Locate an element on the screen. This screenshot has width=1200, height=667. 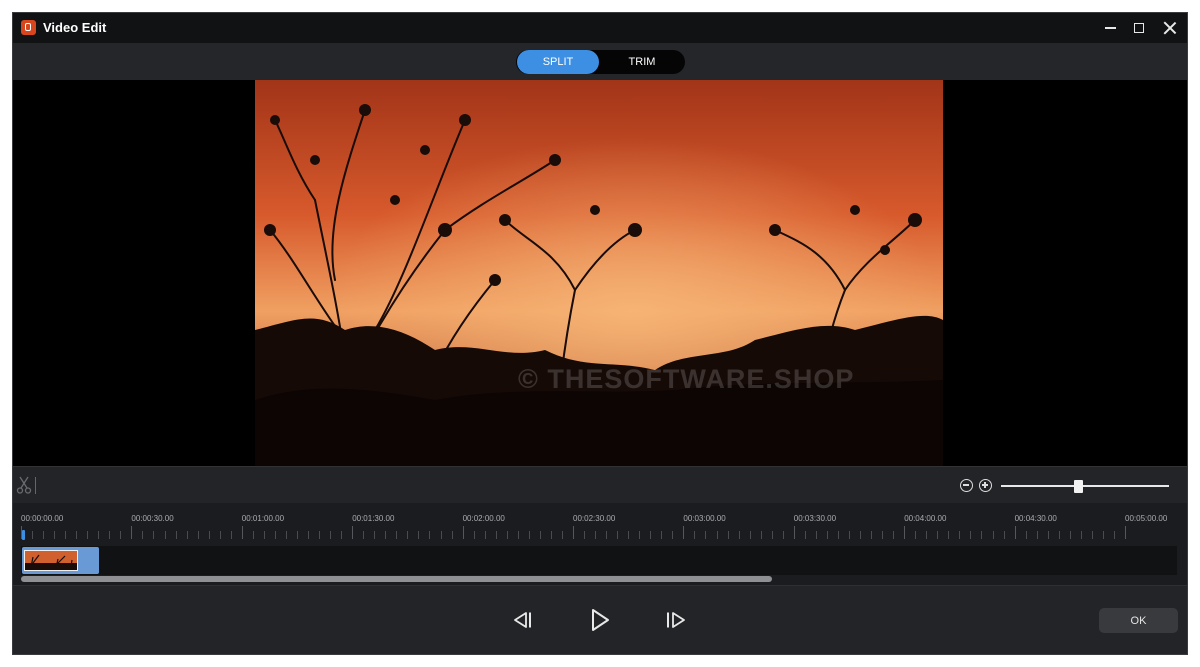
scissors-icon is located at coordinates (24, 485).